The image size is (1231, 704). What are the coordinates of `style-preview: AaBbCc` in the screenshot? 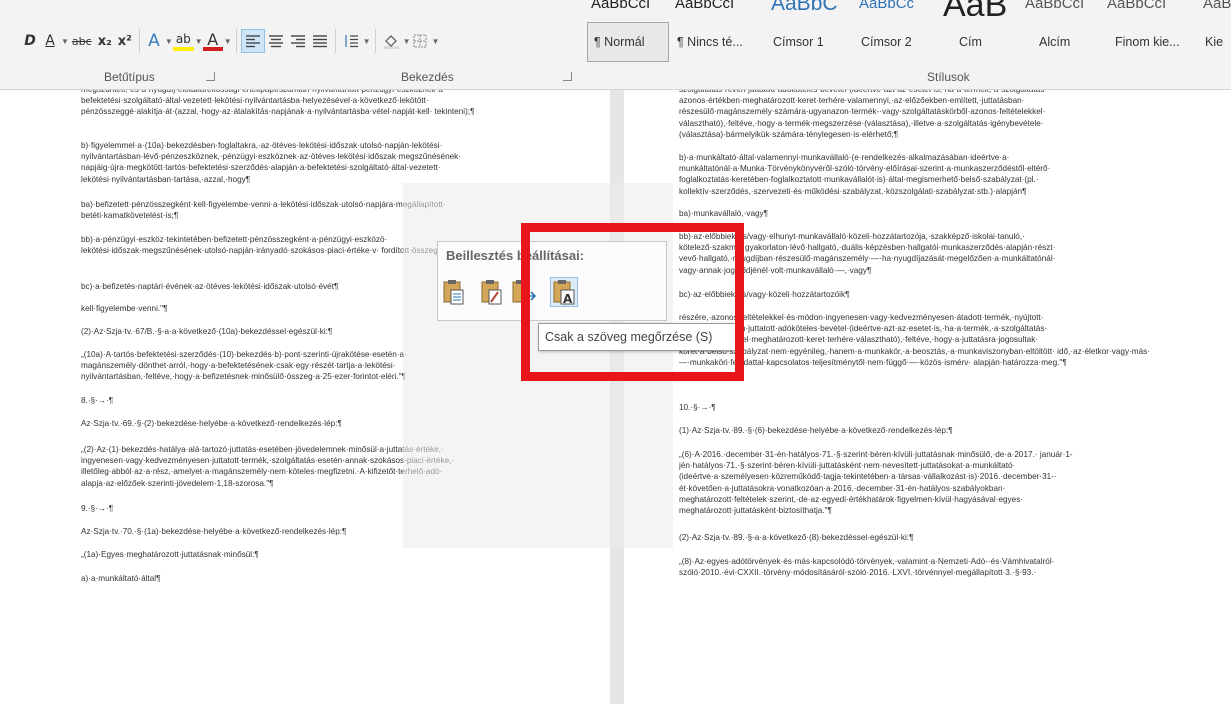 It's located at (887, 6).